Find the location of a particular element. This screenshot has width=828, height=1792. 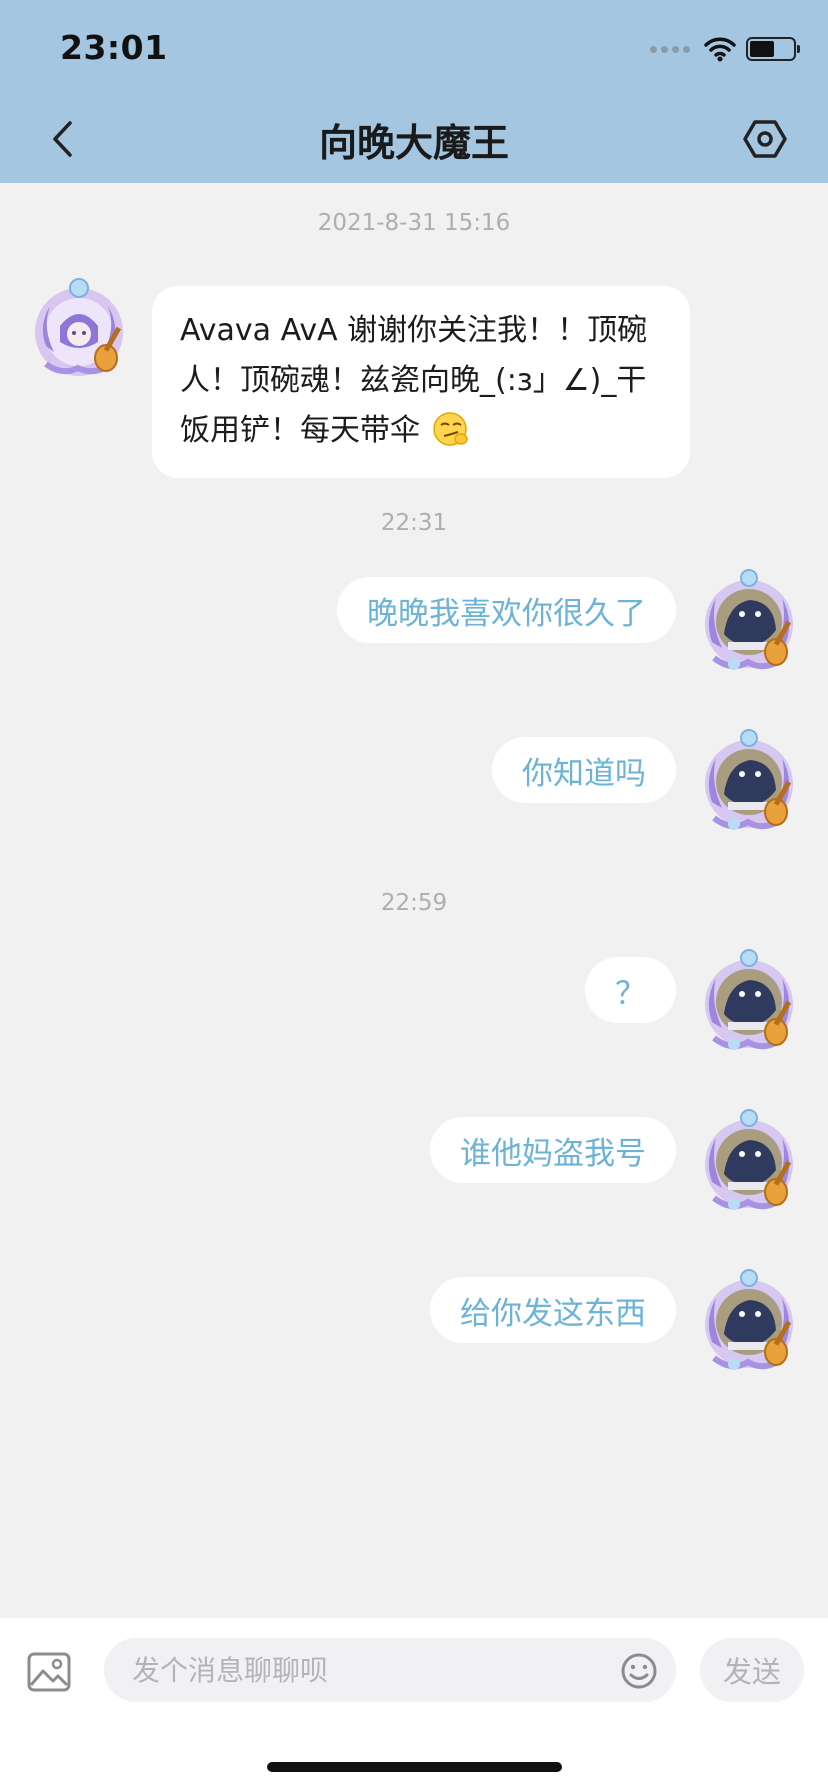

message-composer: 发送 is located at coordinates (414, 1705).